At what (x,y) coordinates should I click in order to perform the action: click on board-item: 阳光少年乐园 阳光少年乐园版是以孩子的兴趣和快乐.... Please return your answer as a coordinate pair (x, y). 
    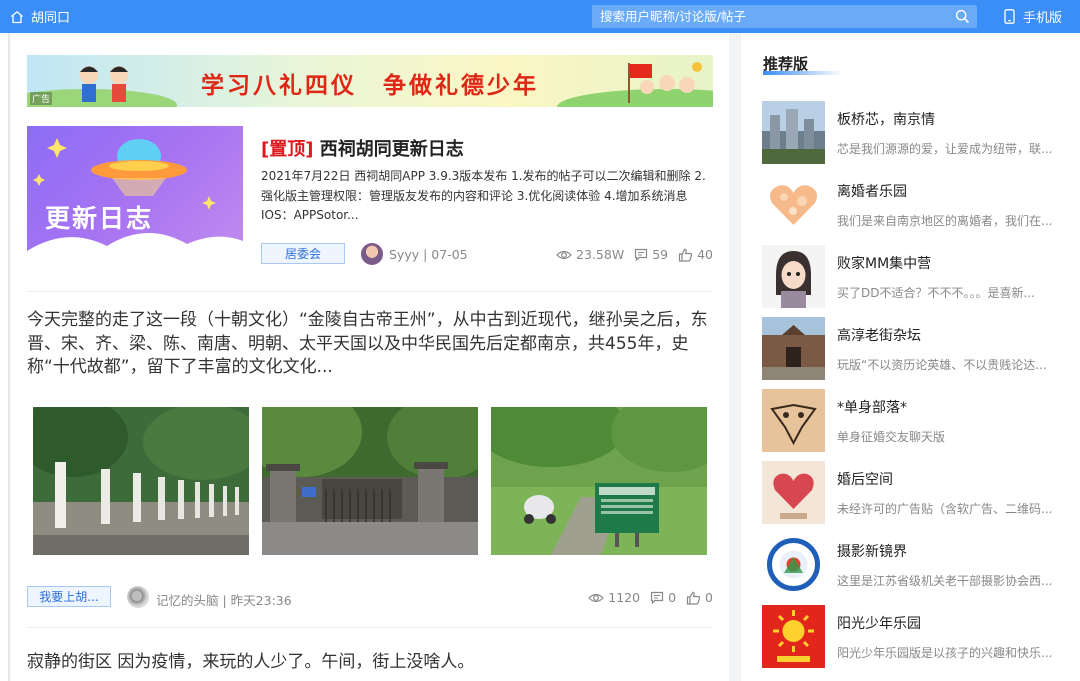
    Looking at the image, I should click on (921, 637).